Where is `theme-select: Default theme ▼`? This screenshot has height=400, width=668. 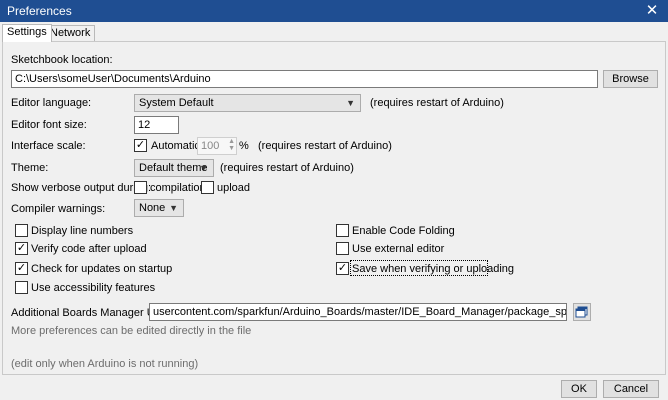 theme-select: Default theme ▼ is located at coordinates (174, 168).